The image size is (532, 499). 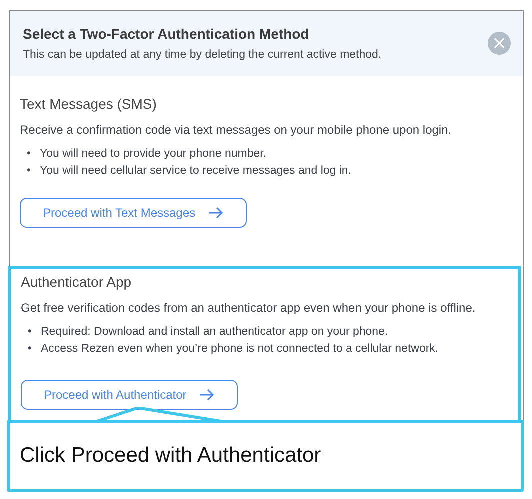 I want to click on method-title: Text Messages (SMS), so click(x=89, y=104).